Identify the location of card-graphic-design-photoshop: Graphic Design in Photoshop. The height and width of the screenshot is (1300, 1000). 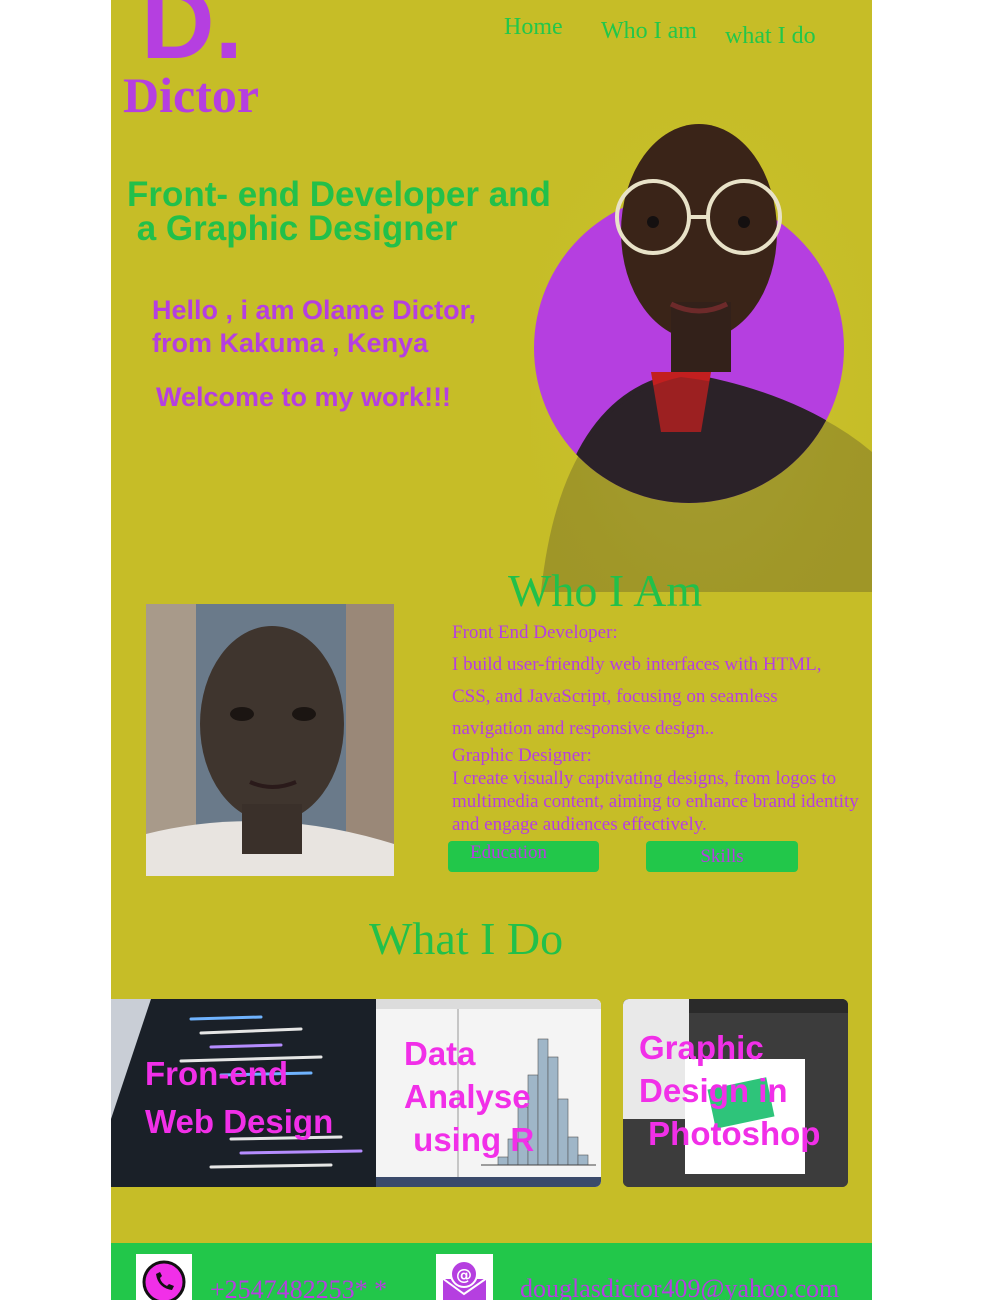
(735, 1093).